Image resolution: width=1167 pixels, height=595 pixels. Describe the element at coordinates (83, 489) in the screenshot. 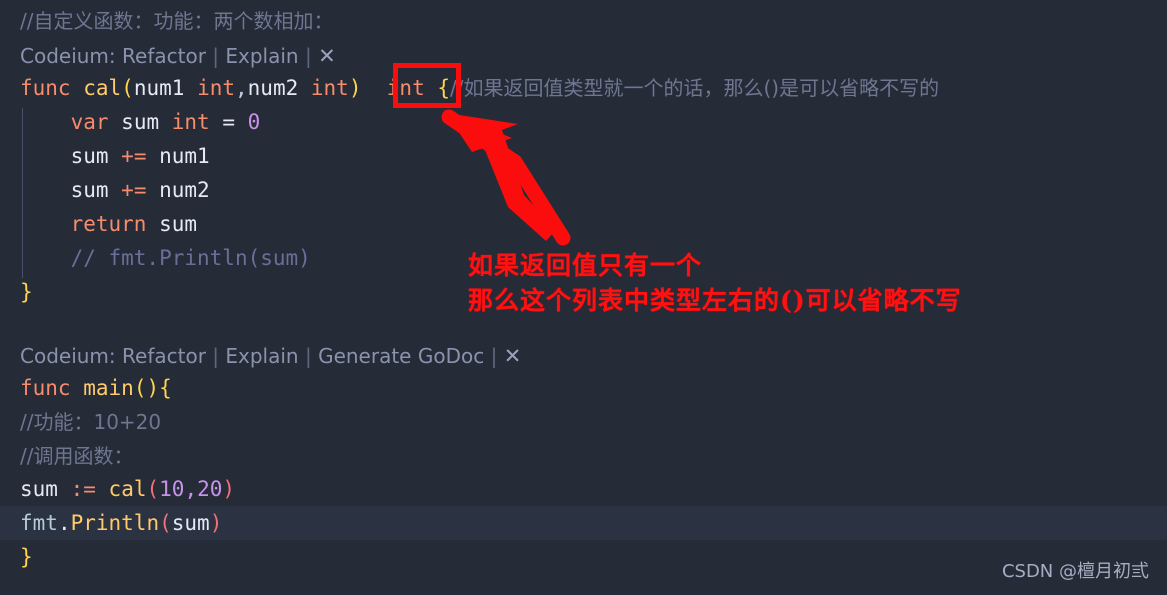

I see `declare-assign-operator: :=` at that location.